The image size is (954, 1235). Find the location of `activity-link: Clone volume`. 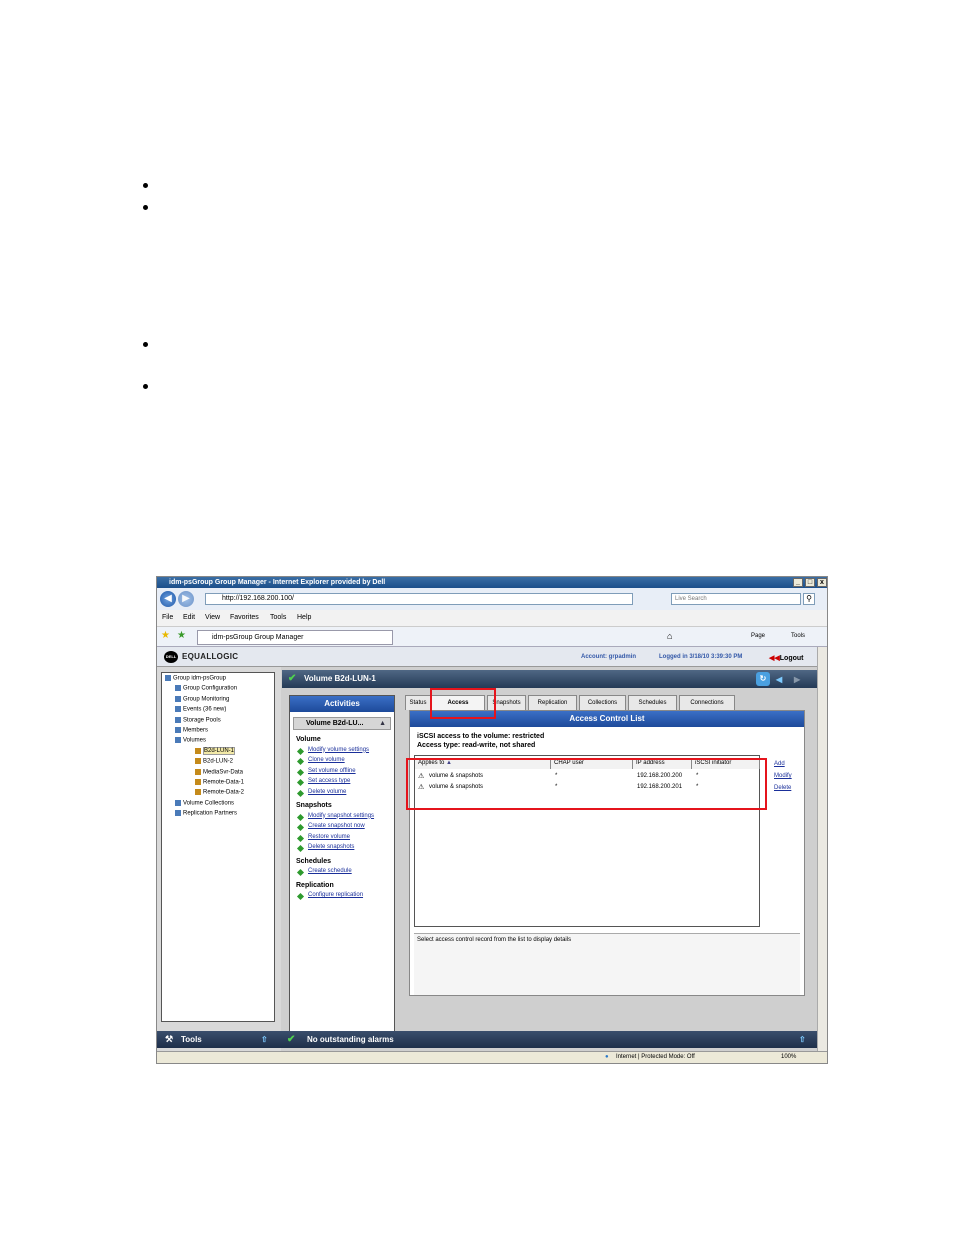

activity-link: Clone volume is located at coordinates (320, 760).